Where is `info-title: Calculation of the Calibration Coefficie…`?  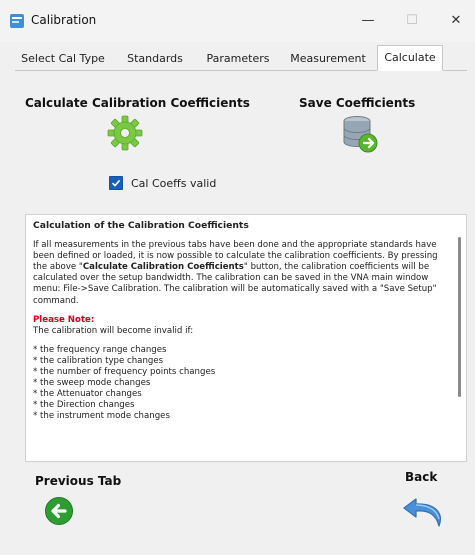
info-title: Calculation of the Calibration Coefficie… is located at coordinates (141, 225).